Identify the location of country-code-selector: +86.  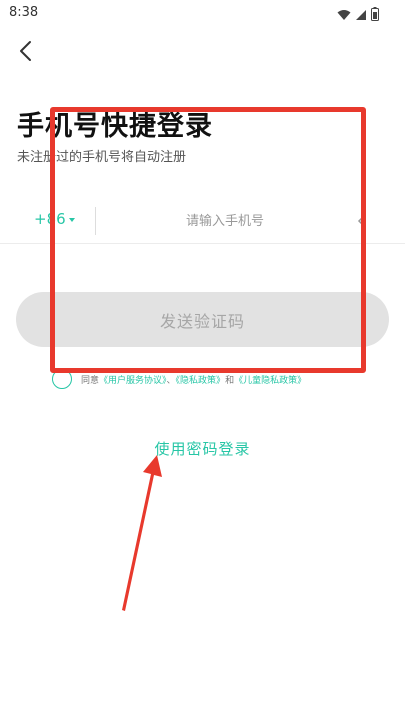
(54, 219).